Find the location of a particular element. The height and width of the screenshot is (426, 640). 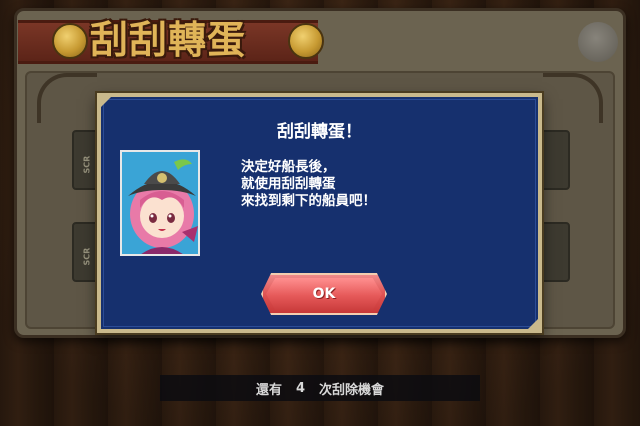

remaining-prefix: 還有 is located at coordinates (268, 390).